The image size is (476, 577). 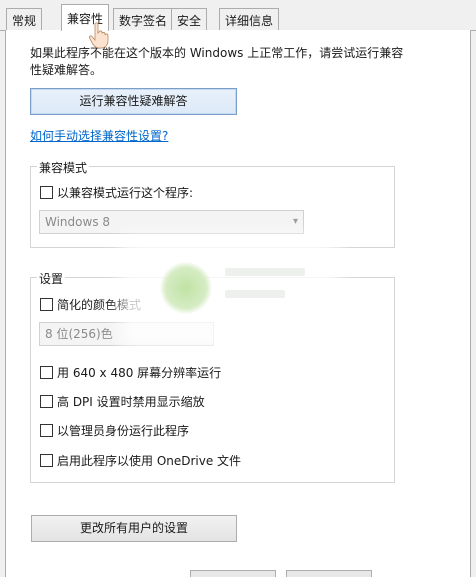 What do you see at coordinates (189, 19) in the screenshot?
I see `tab-security: 安全` at bounding box center [189, 19].